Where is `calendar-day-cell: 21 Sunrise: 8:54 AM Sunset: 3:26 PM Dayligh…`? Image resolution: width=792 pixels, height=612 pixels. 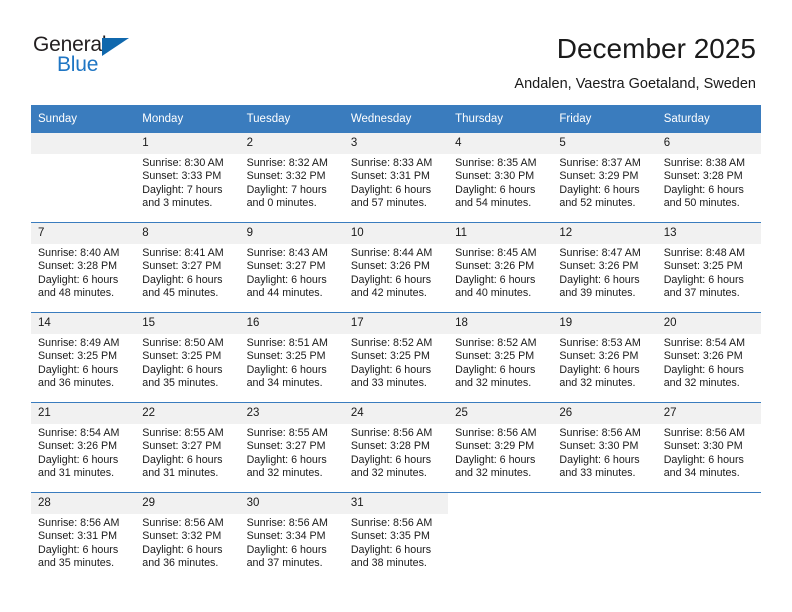 calendar-day-cell: 21 Sunrise: 8:54 AM Sunset: 3:26 PM Dayligh… is located at coordinates (83, 447).